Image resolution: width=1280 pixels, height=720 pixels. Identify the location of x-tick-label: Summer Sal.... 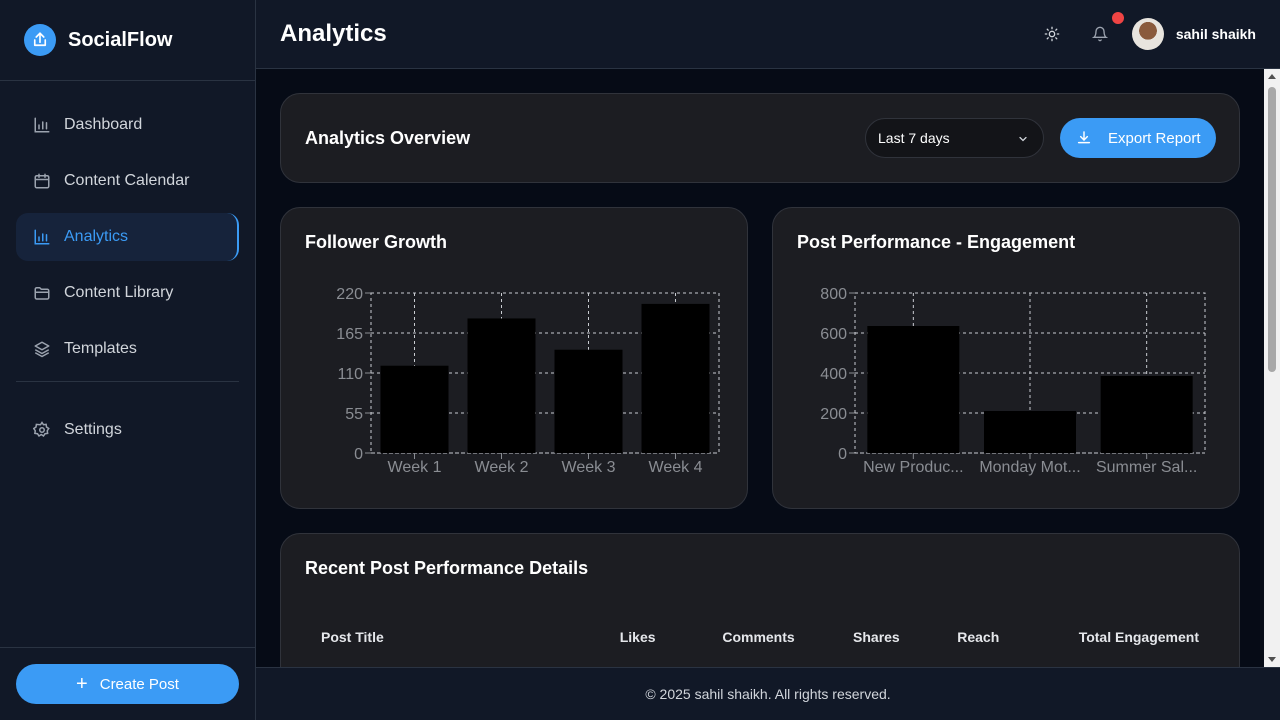
(1146, 467).